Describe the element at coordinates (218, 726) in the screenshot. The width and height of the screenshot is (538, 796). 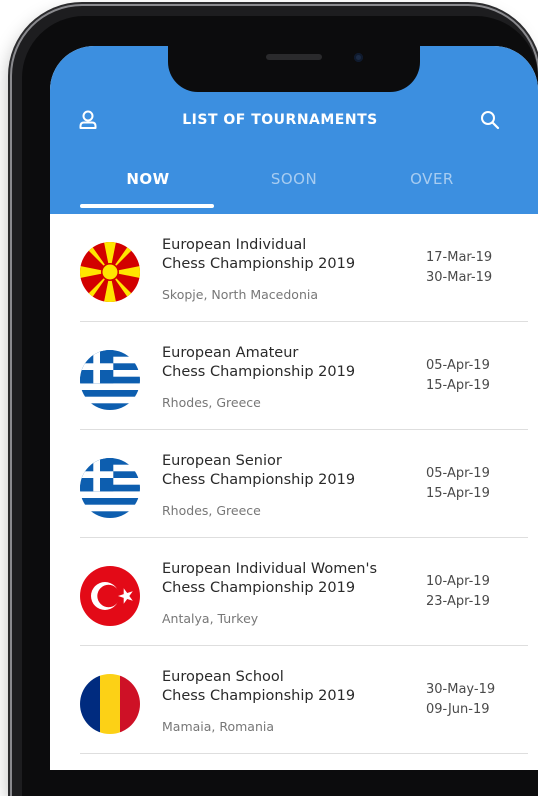
I see `tournament-location: Mamaia, Romania` at that location.